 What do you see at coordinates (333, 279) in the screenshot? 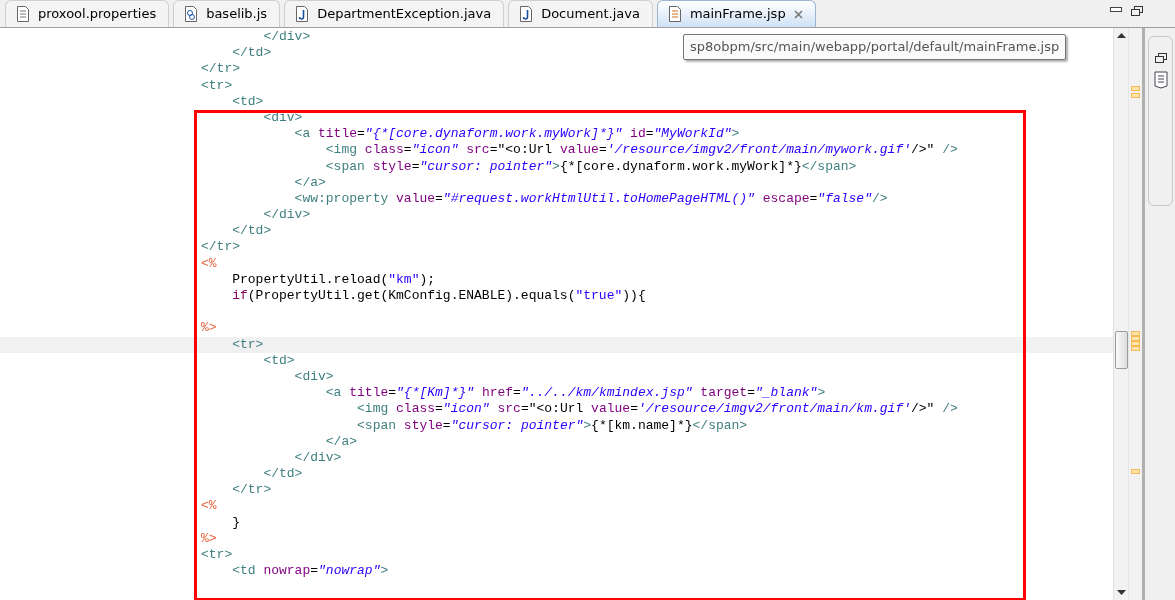
I see `code-line: PropertyUtil.reload("km");` at bounding box center [333, 279].